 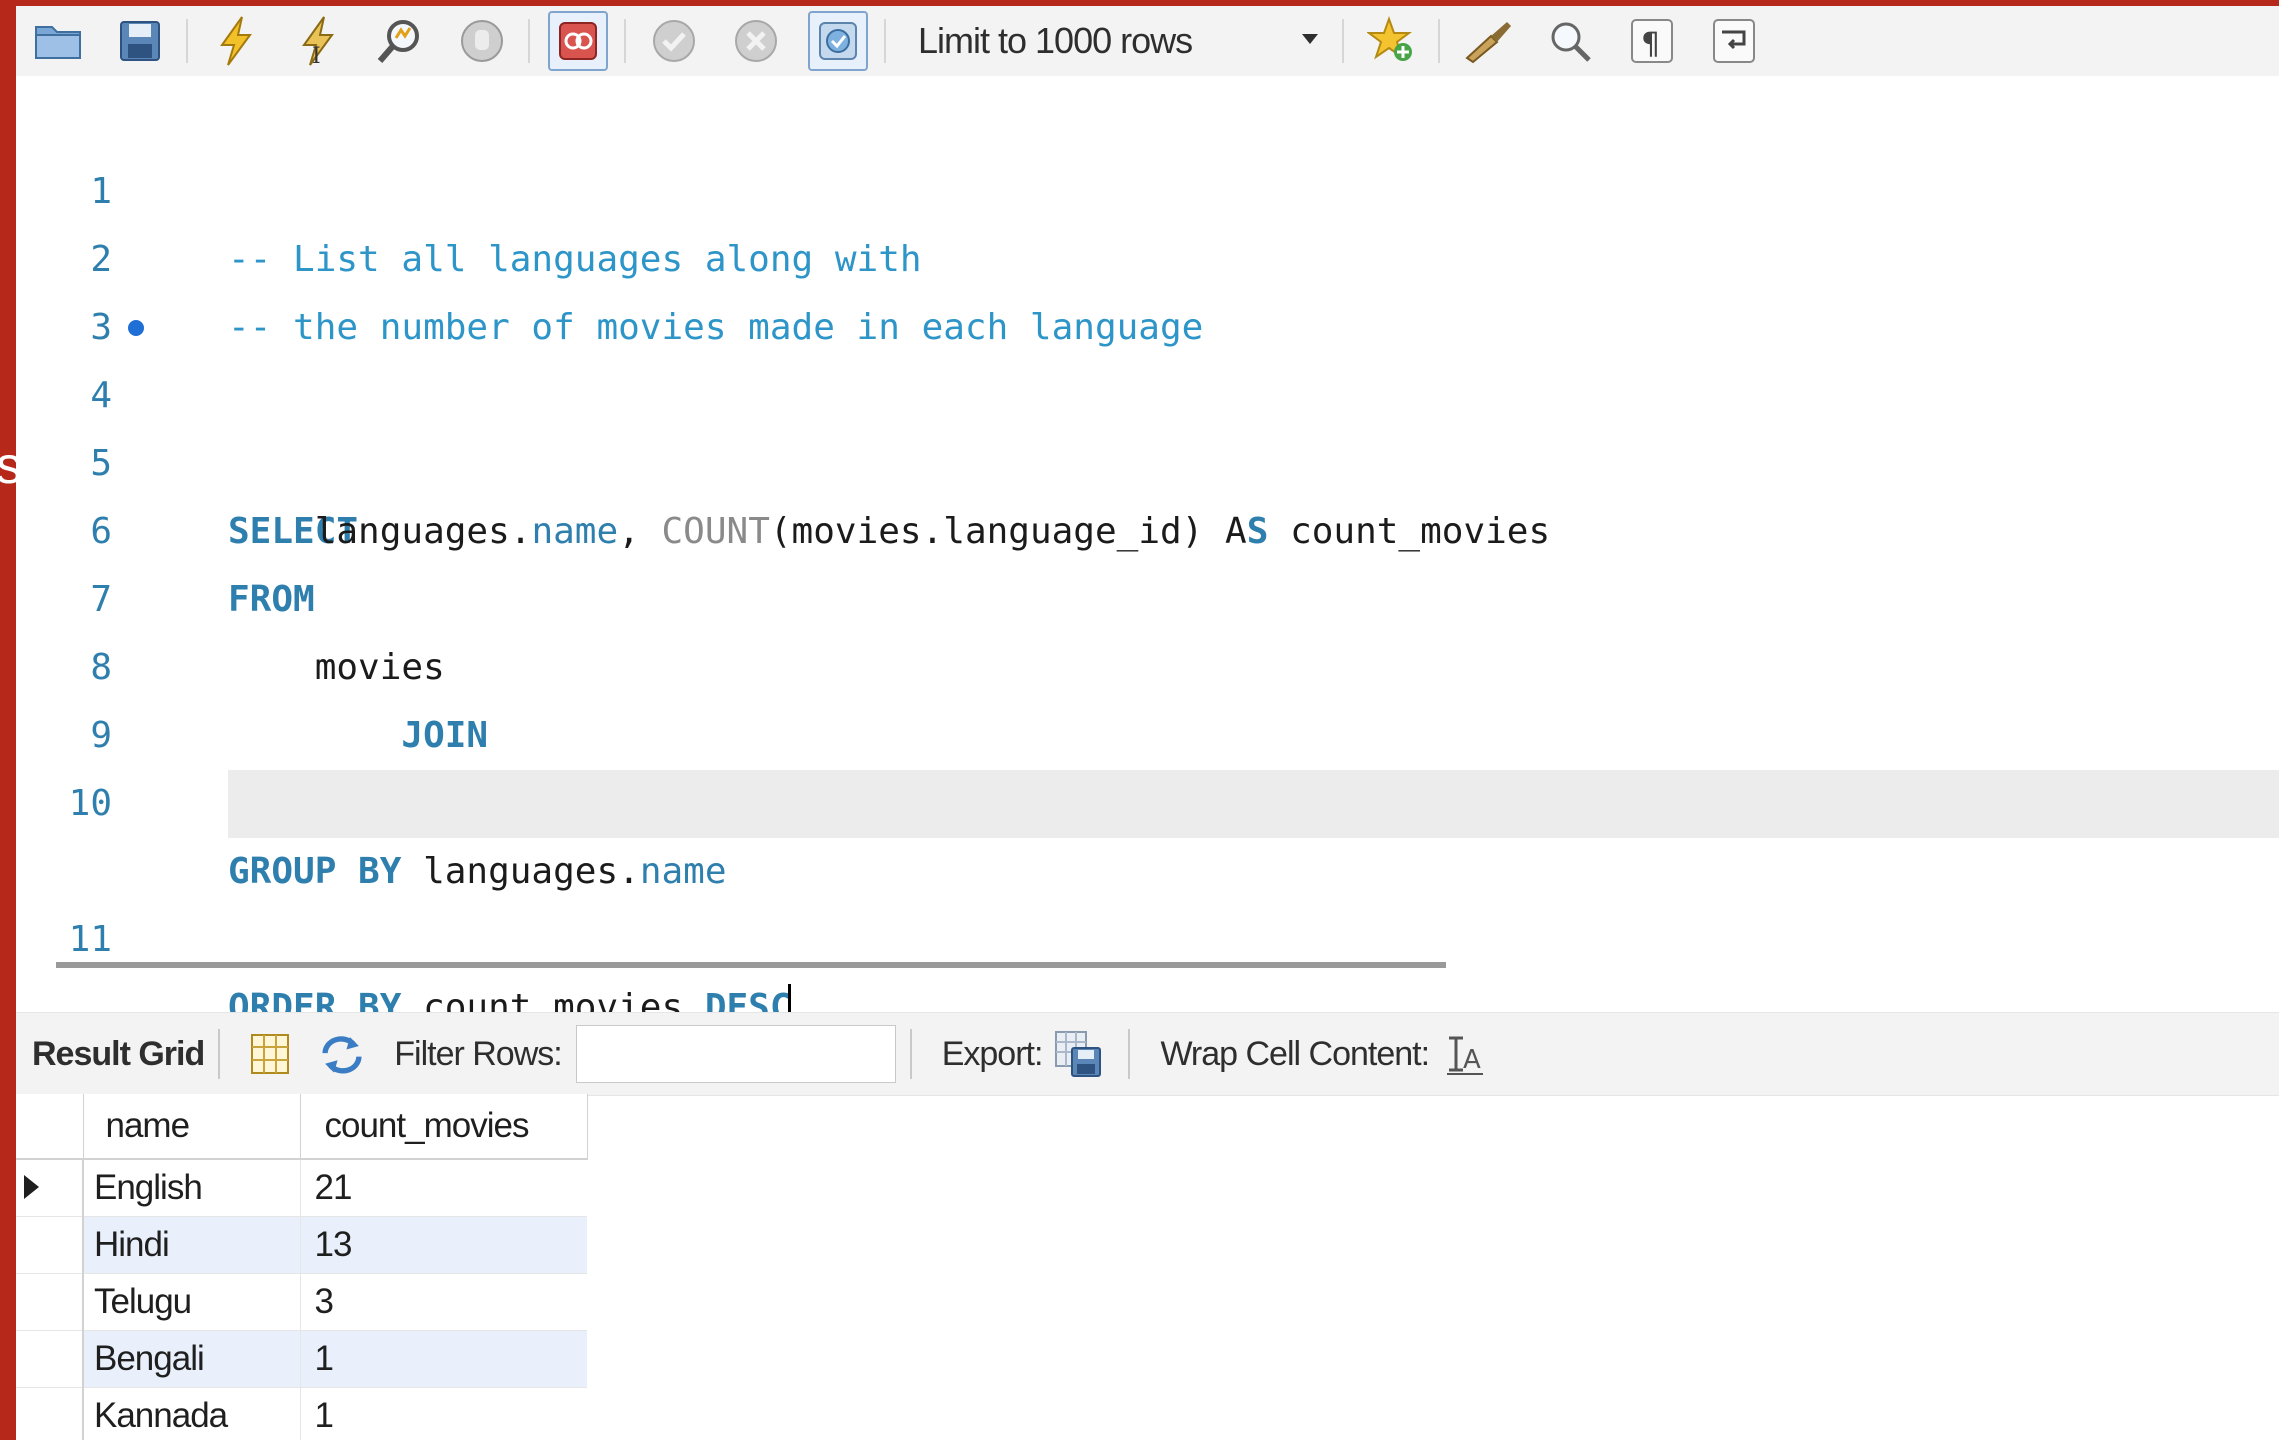 I want to click on code-line: 10 GROUP BY languages.name, so click(x=1147, y=797).